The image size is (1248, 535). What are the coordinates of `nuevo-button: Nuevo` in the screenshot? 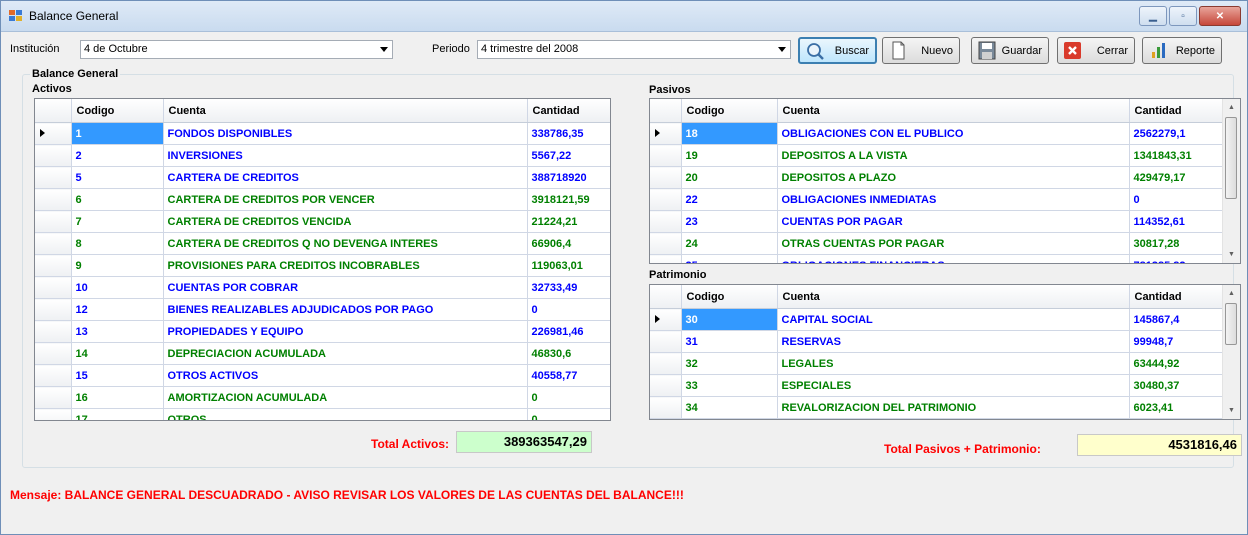 It's located at (921, 50).